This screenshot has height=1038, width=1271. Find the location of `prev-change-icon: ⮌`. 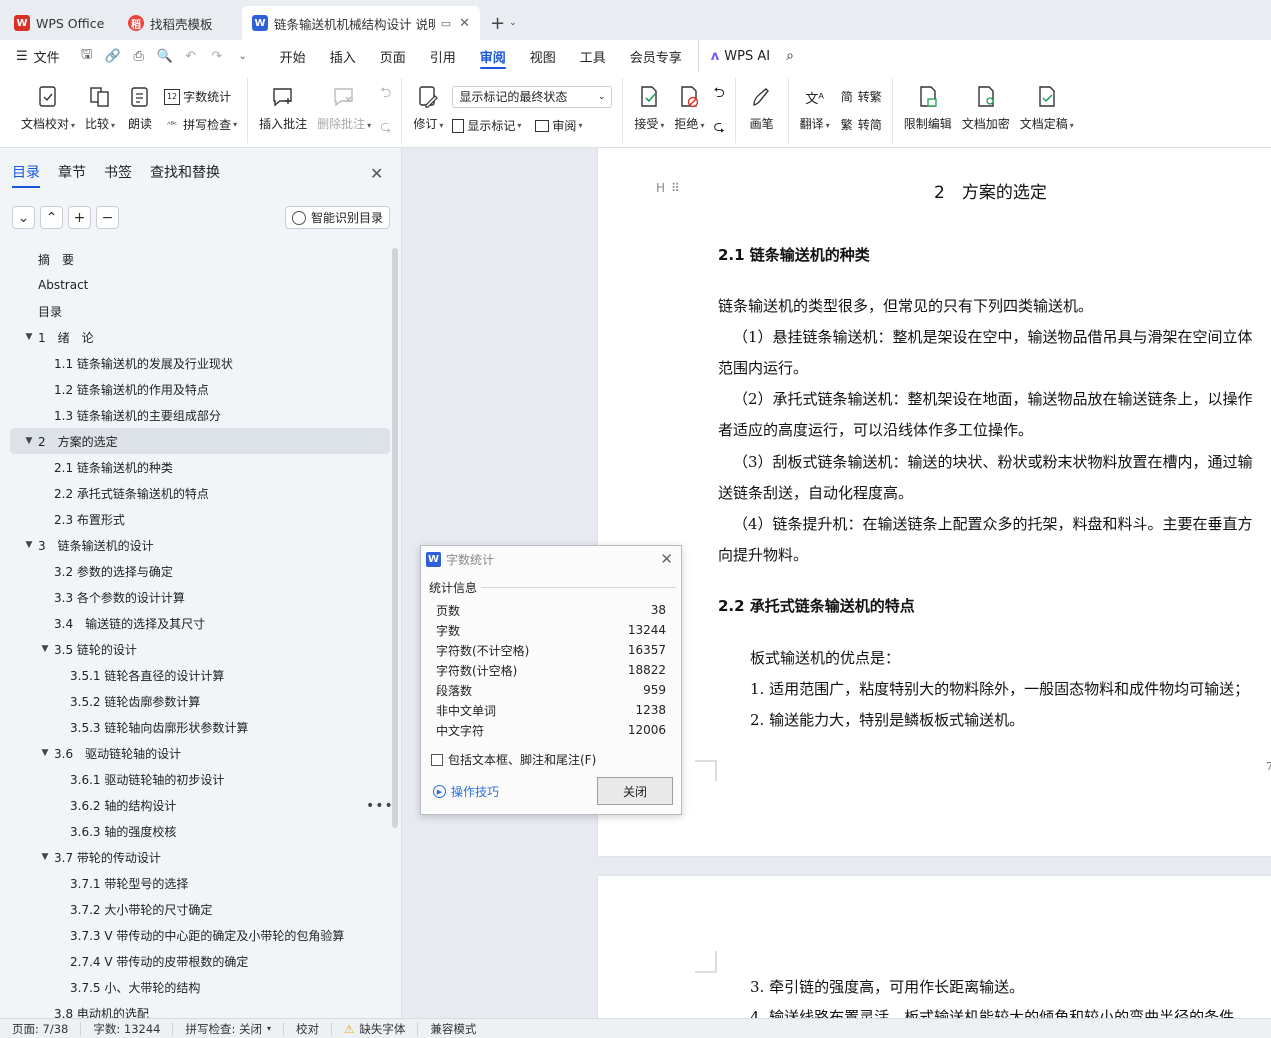

prev-change-icon: ⮌ is located at coordinates (718, 94).